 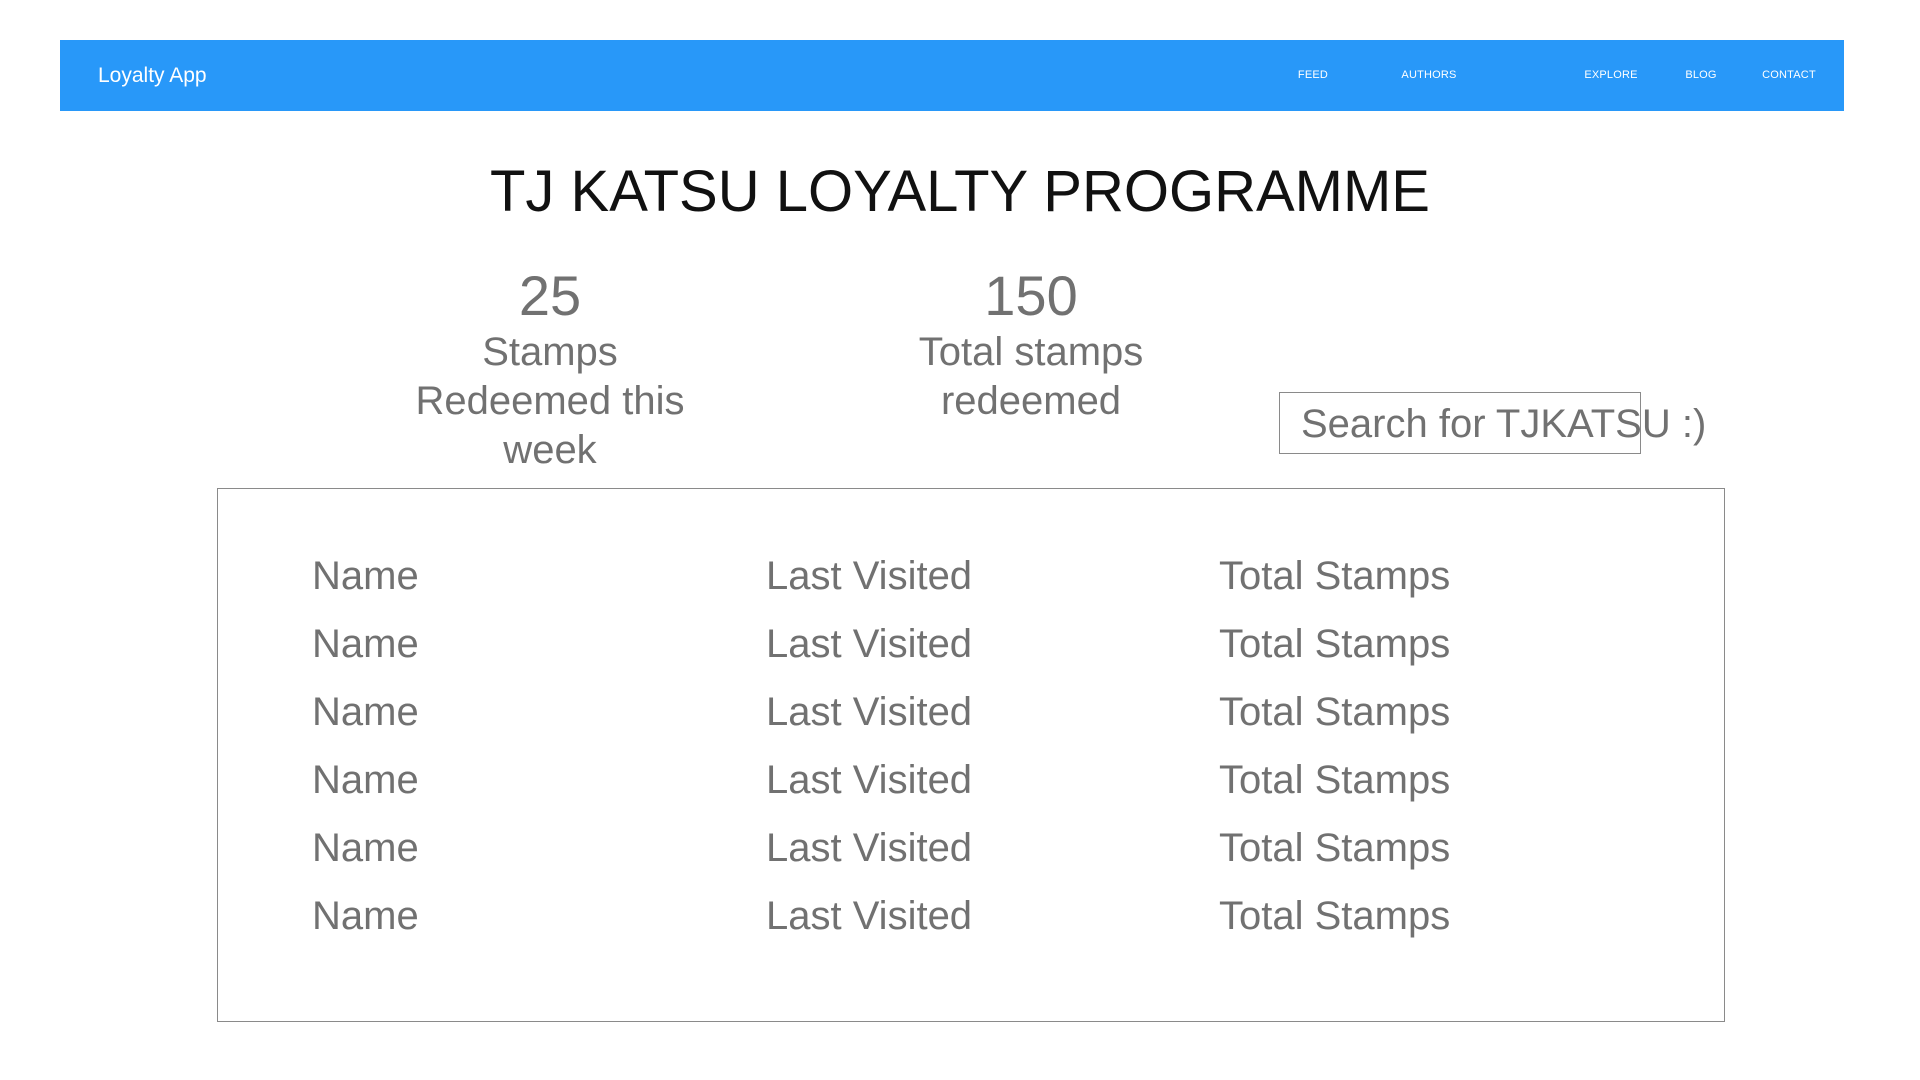 I want to click on search-input-text: Search for TJKATSU :), so click(x=1503, y=424).